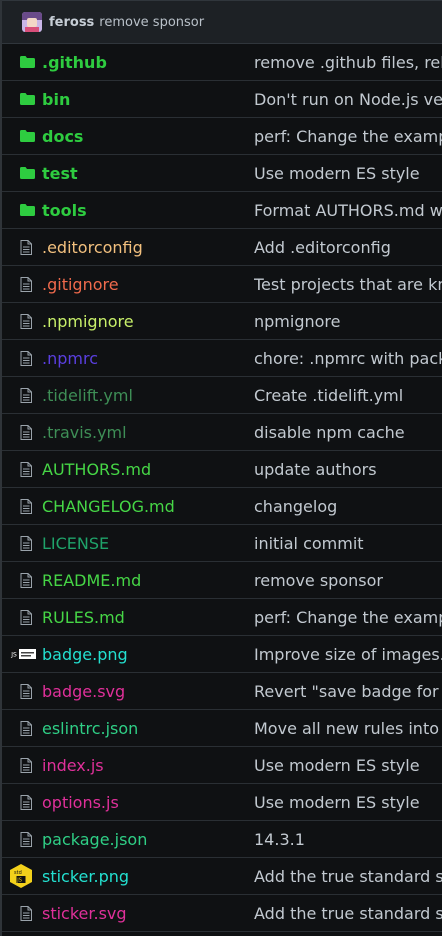 This screenshot has height=936, width=442. What do you see at coordinates (348, 691) in the screenshot?
I see `commit-message-link: Revert "save badge for w` at bounding box center [348, 691].